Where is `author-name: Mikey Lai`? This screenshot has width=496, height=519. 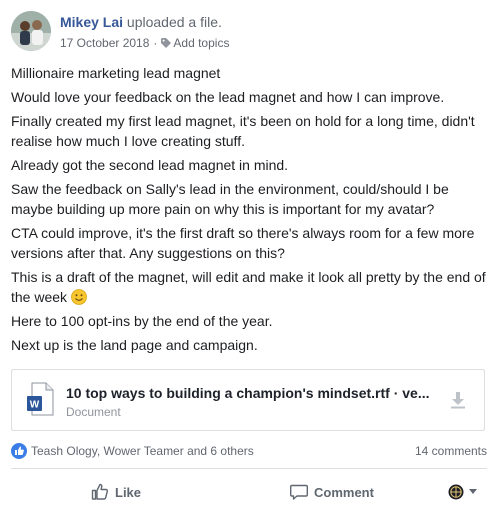 author-name: Mikey Lai is located at coordinates (91, 22).